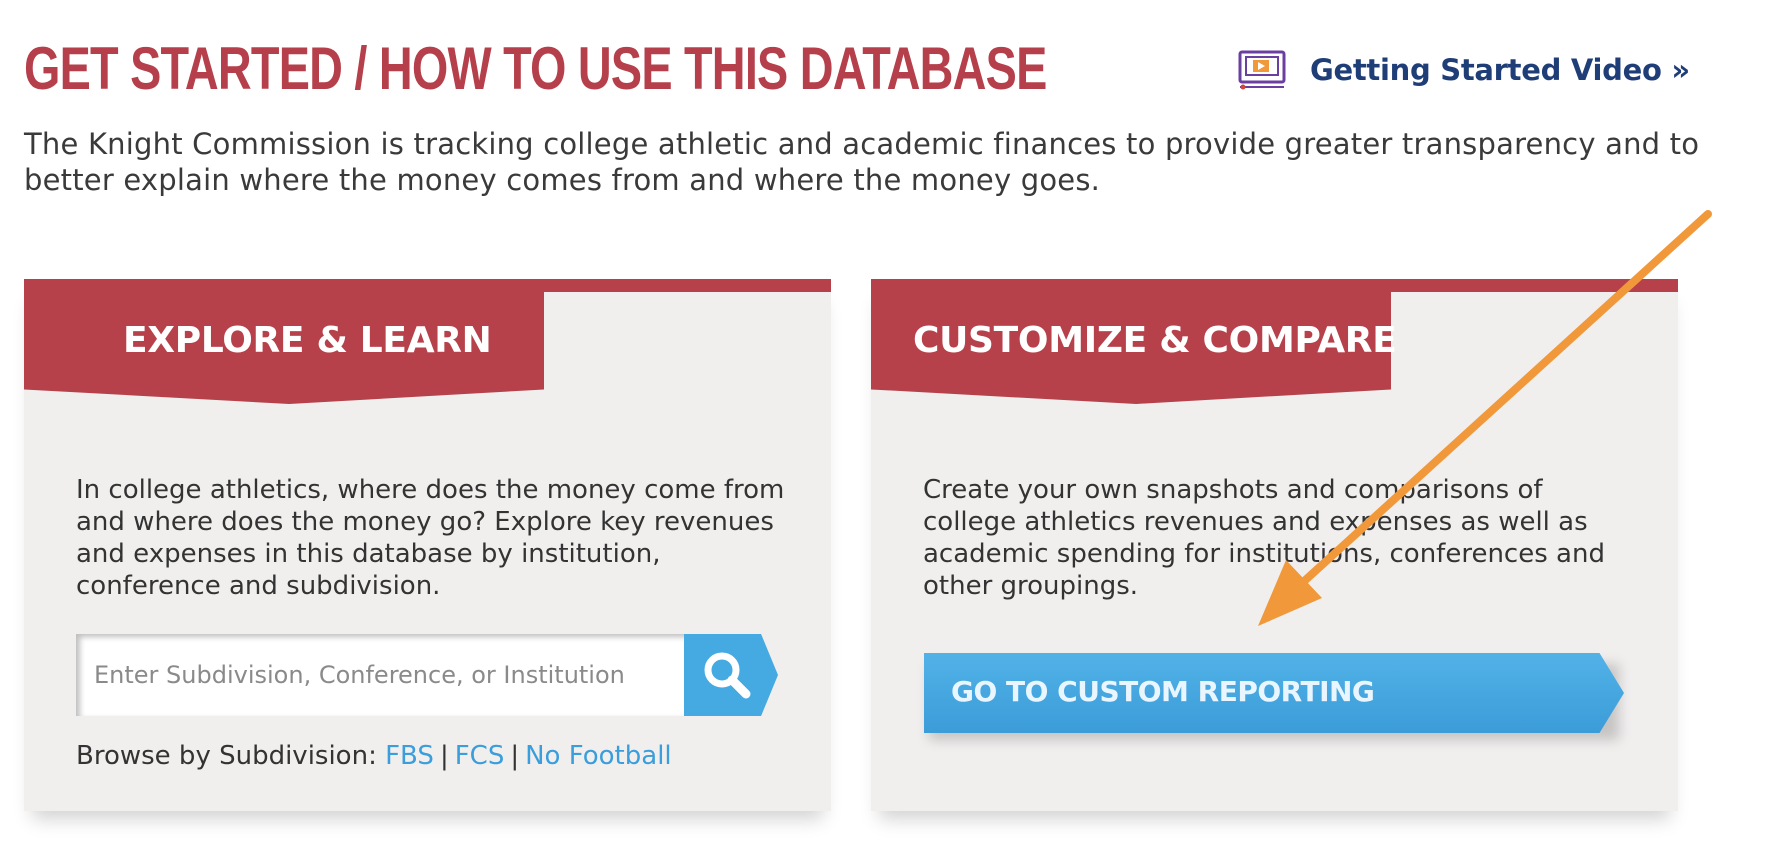 The width and height of the screenshot is (1790, 846). I want to click on customize-title: CUSTOMIZE & COMPARE, so click(1155, 340).